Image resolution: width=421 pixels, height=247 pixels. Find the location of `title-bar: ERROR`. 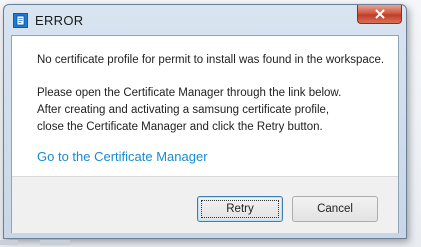

title-bar: ERROR is located at coordinates (205, 20).